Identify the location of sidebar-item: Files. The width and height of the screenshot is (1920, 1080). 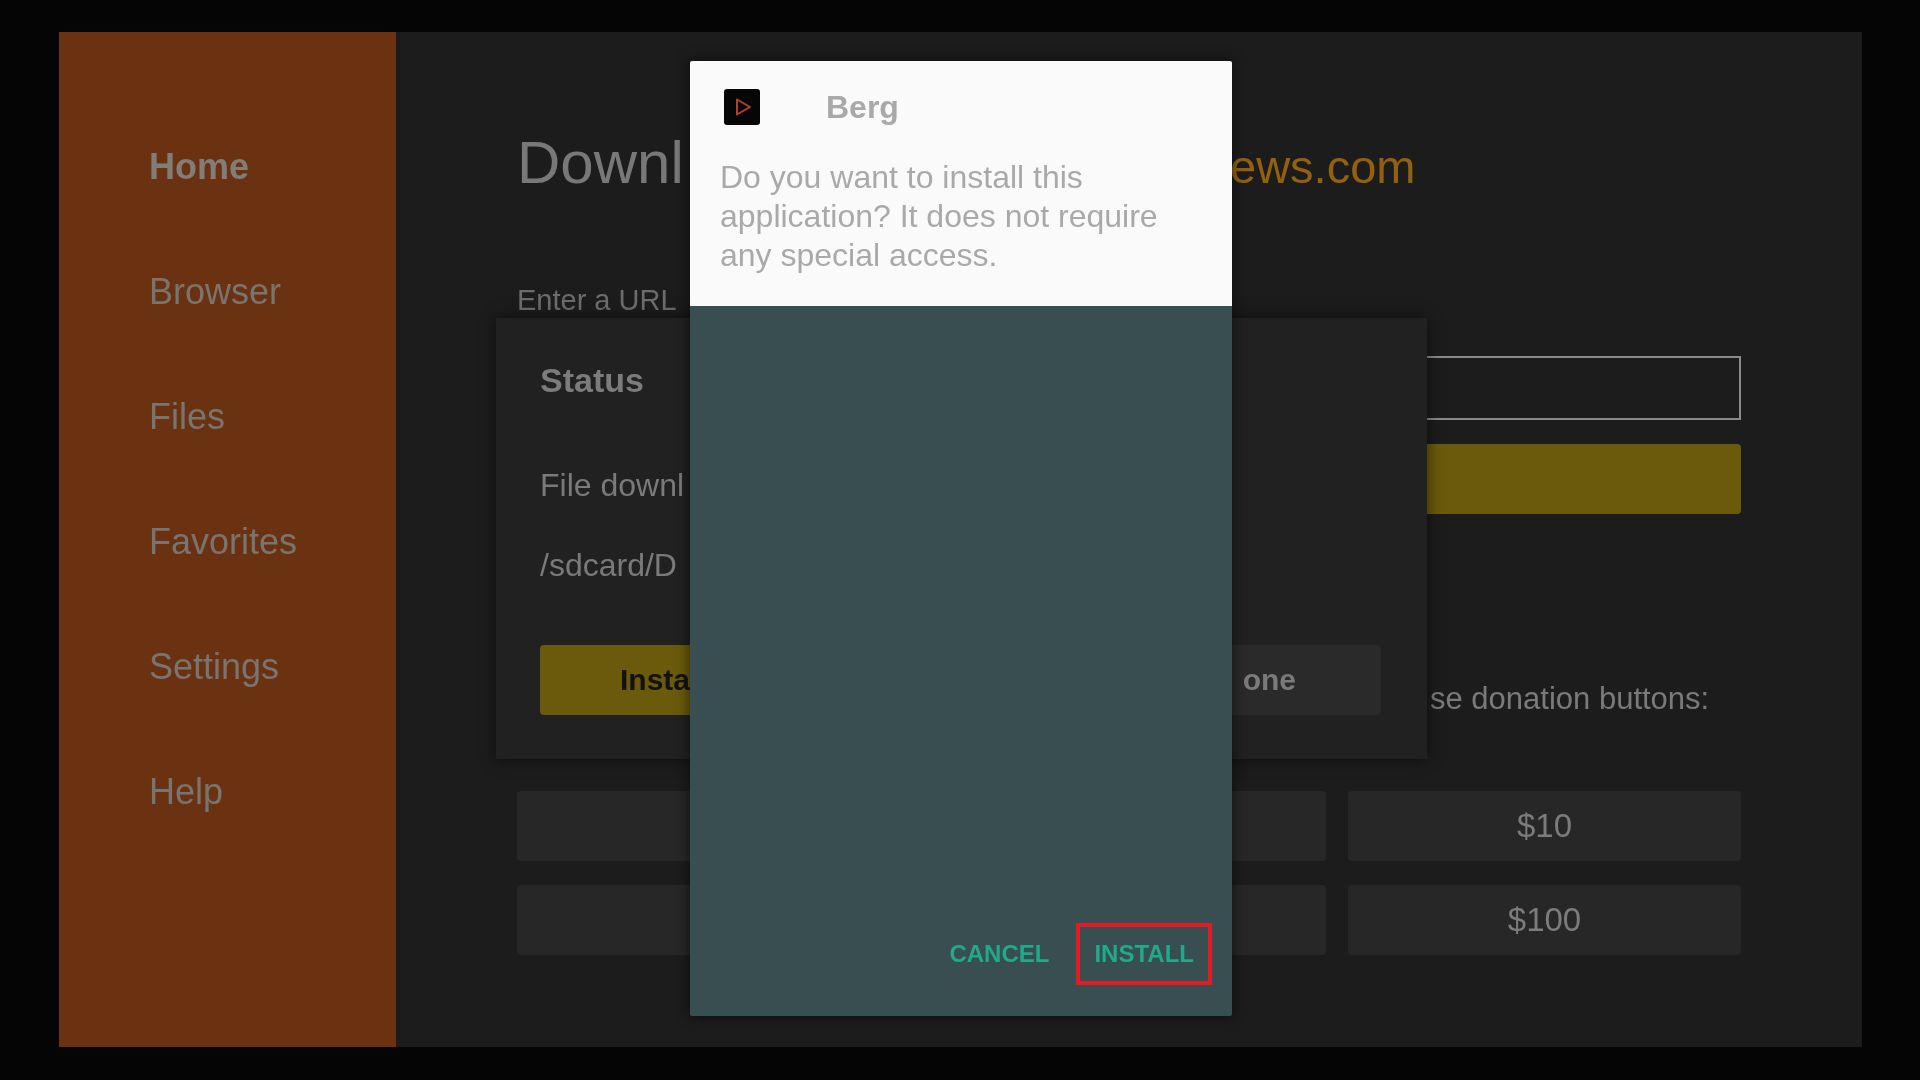
(187, 417).